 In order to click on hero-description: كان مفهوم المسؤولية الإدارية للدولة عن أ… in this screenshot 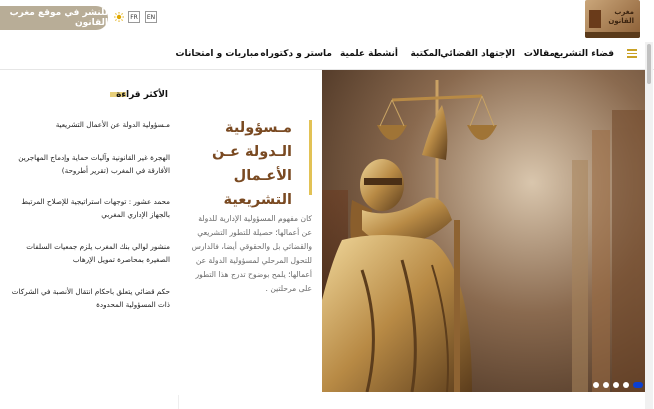, I will do `click(251, 253)`.